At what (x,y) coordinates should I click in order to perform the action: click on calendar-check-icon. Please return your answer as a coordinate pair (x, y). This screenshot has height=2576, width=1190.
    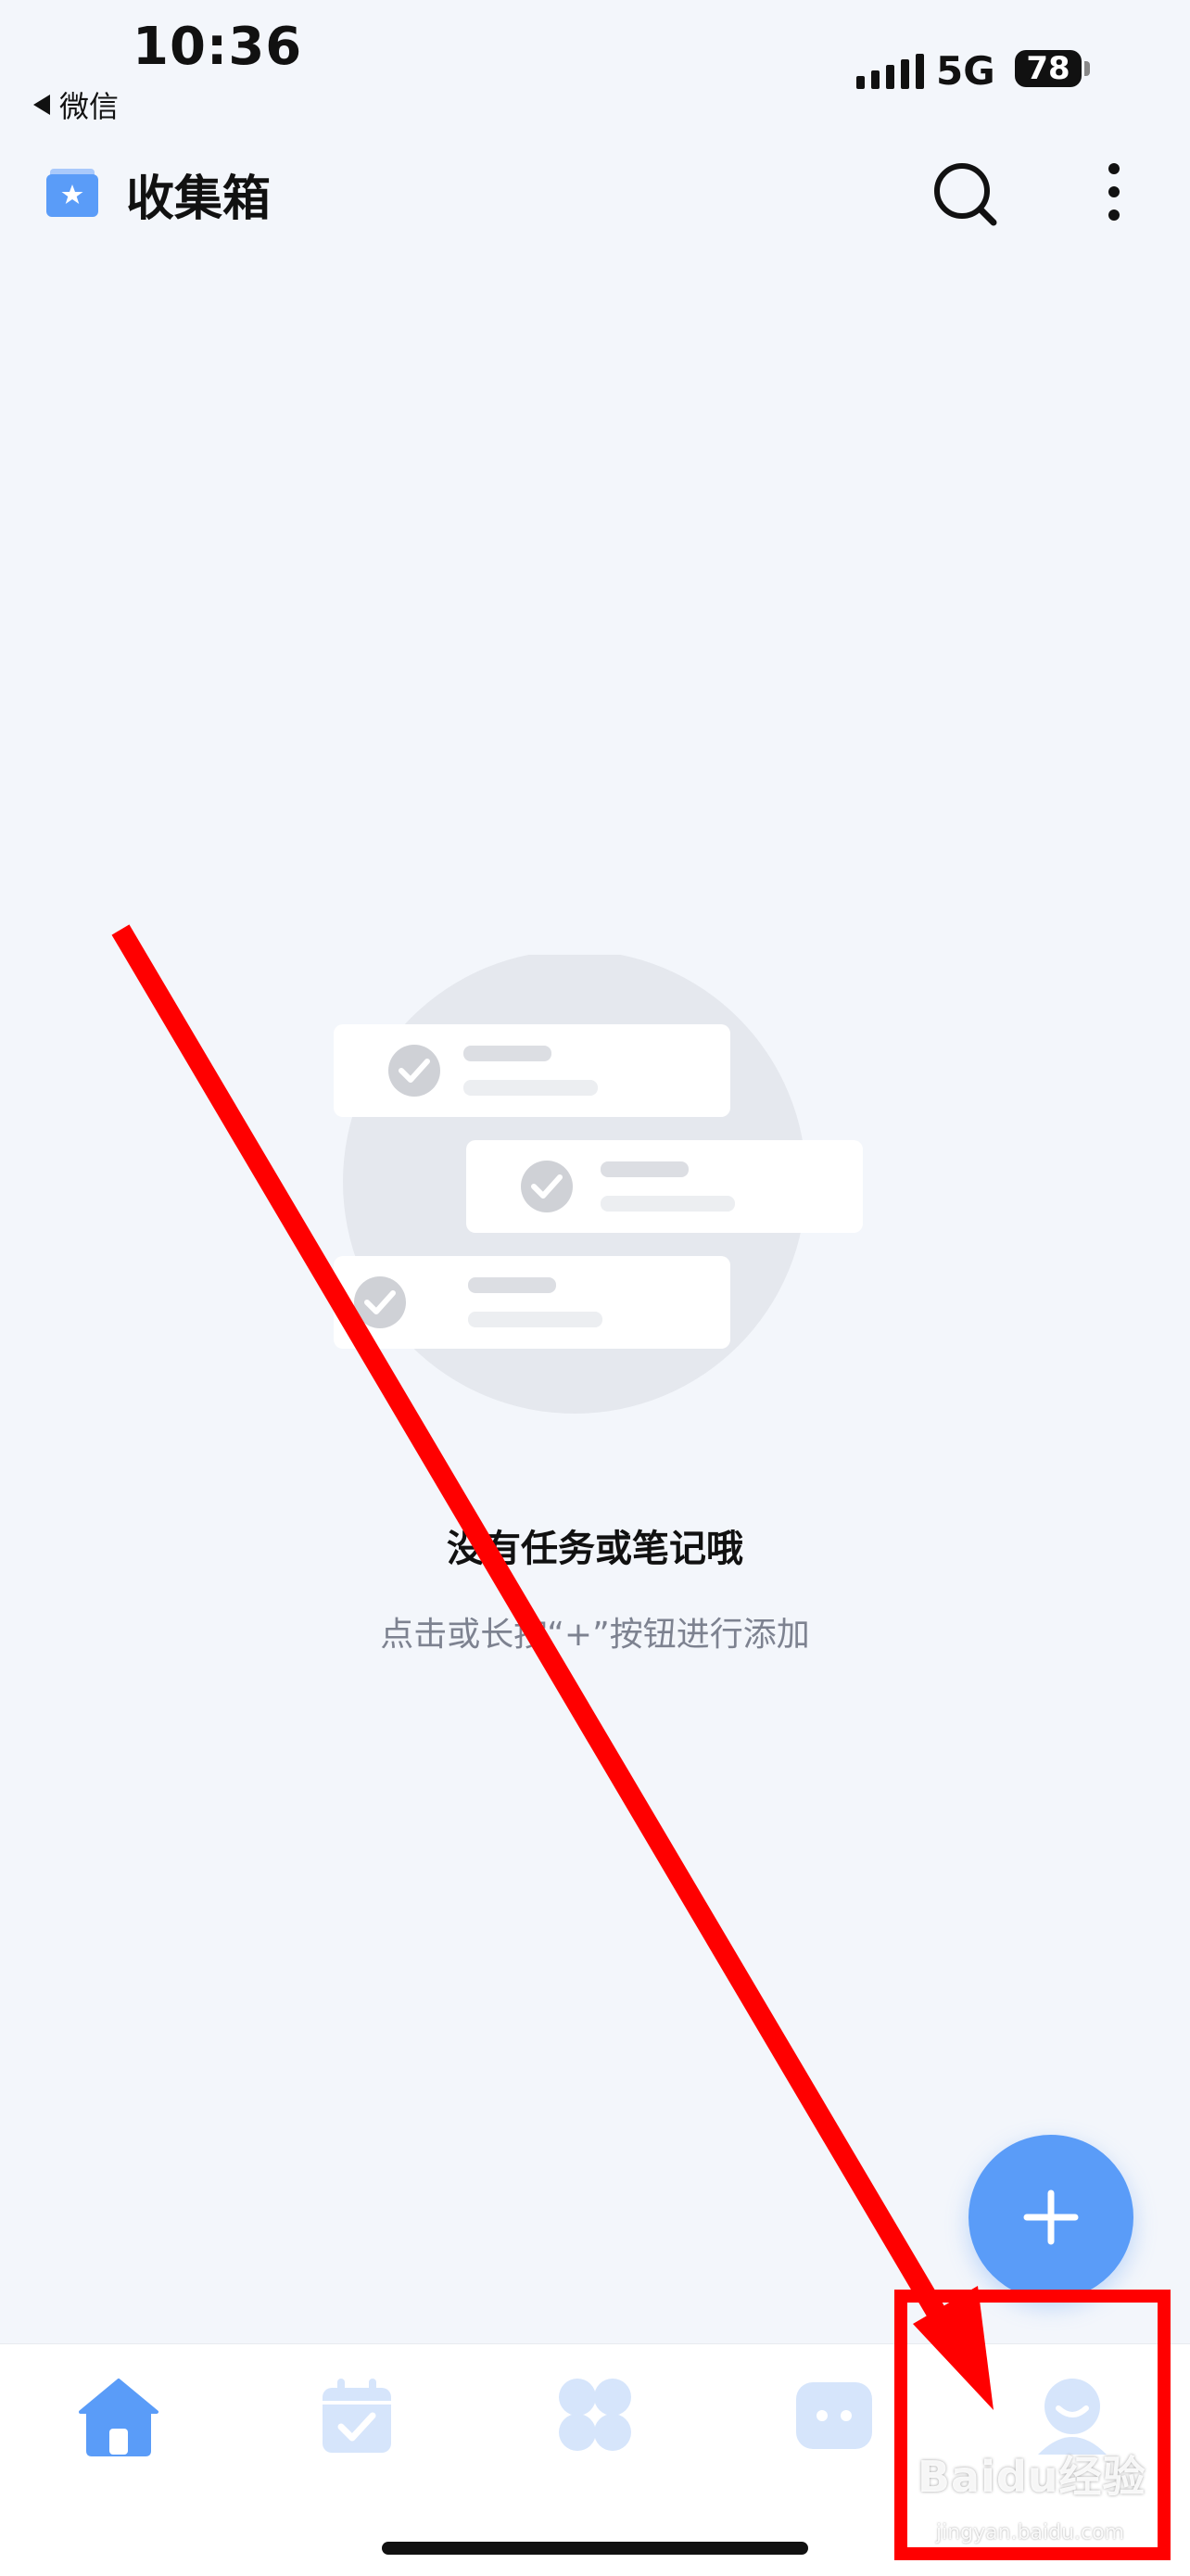
    Looking at the image, I should click on (357, 2420).